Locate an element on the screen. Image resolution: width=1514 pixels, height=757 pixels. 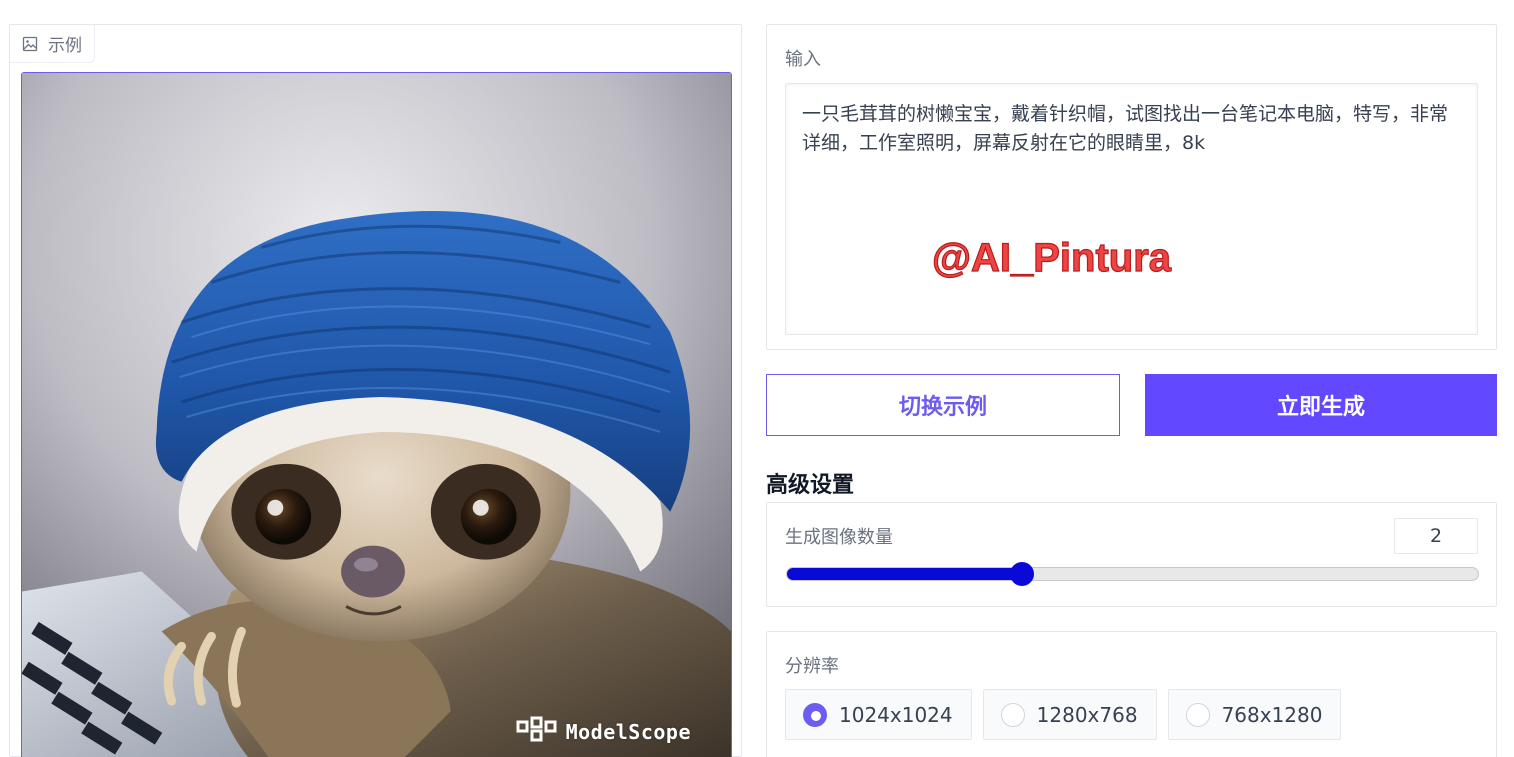
image-count-label: 生成图像数量 is located at coordinates (839, 537).